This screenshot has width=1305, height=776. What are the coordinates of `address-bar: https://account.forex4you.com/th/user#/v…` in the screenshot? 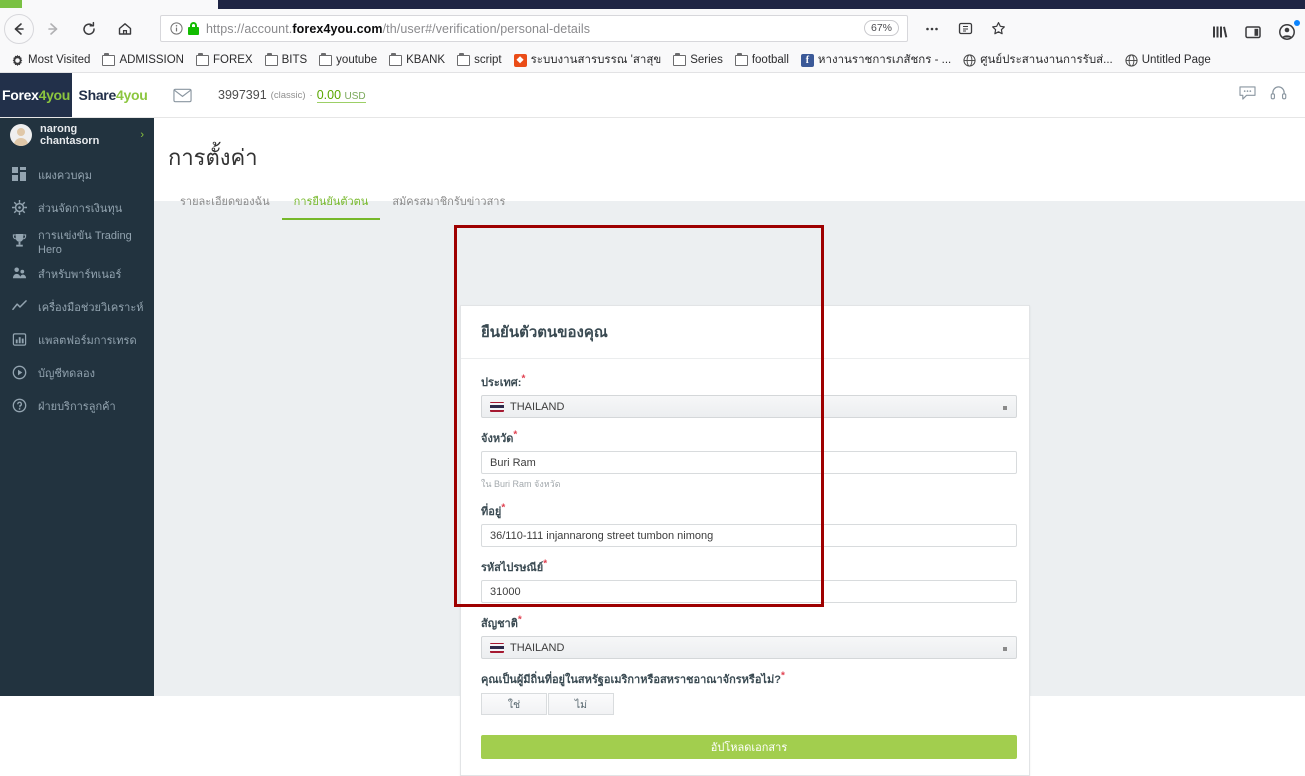 It's located at (534, 28).